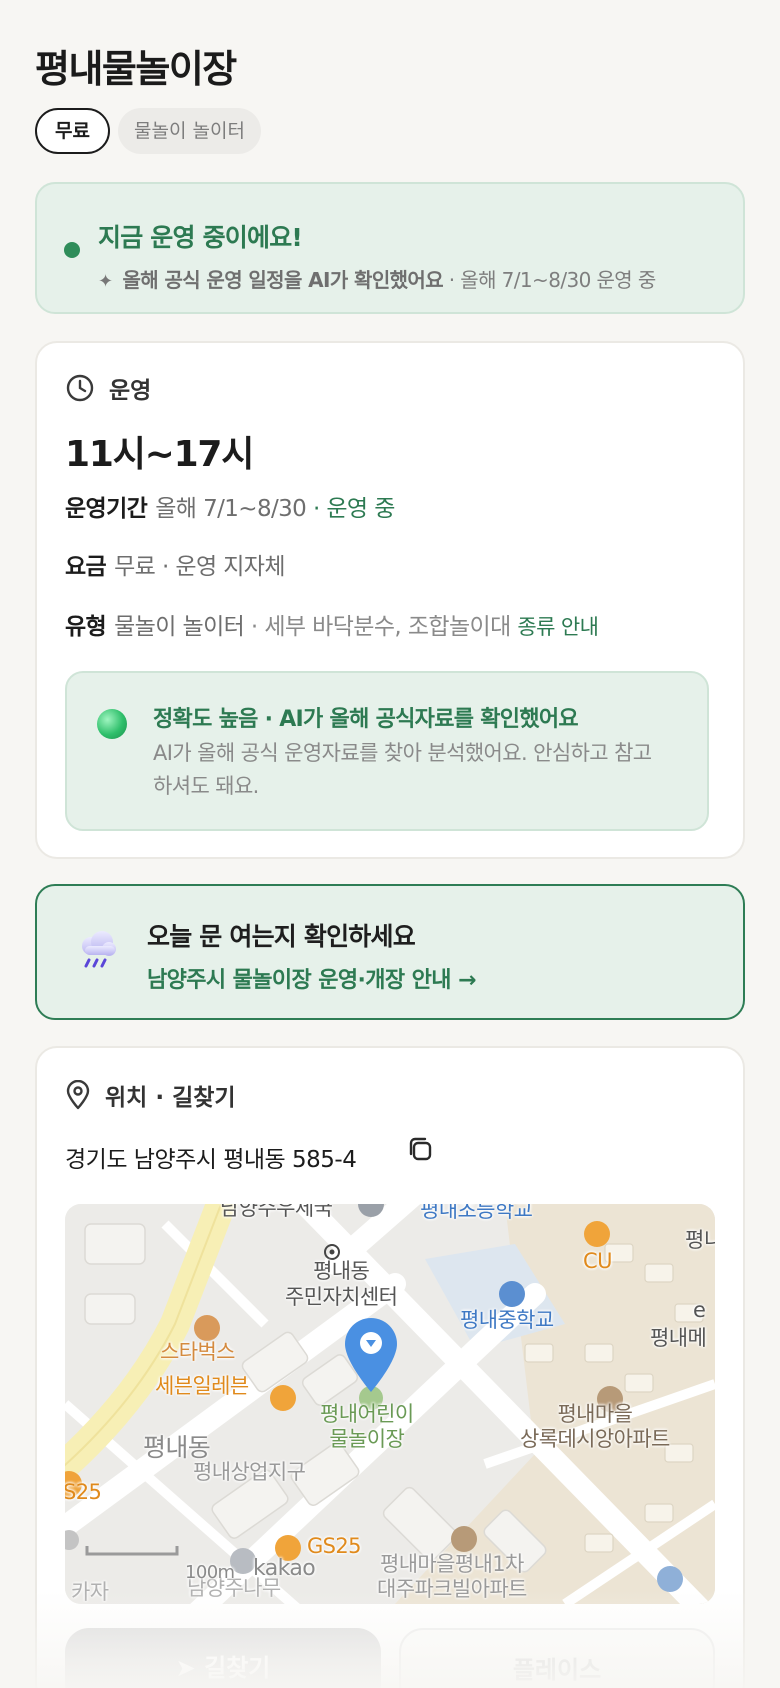 This screenshot has height=1688, width=780. I want to click on map-label-seven-eleven: 세븐일레븐, so click(202, 1386).